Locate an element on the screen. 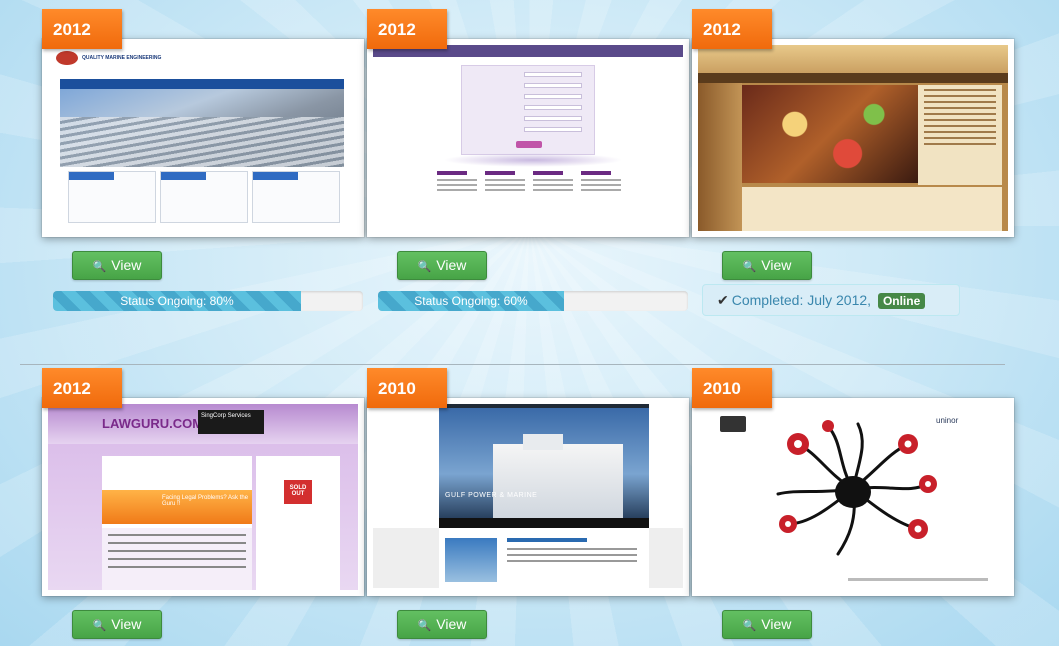 The image size is (1059, 646). sold-out-tag: SOLD OUT is located at coordinates (298, 492).